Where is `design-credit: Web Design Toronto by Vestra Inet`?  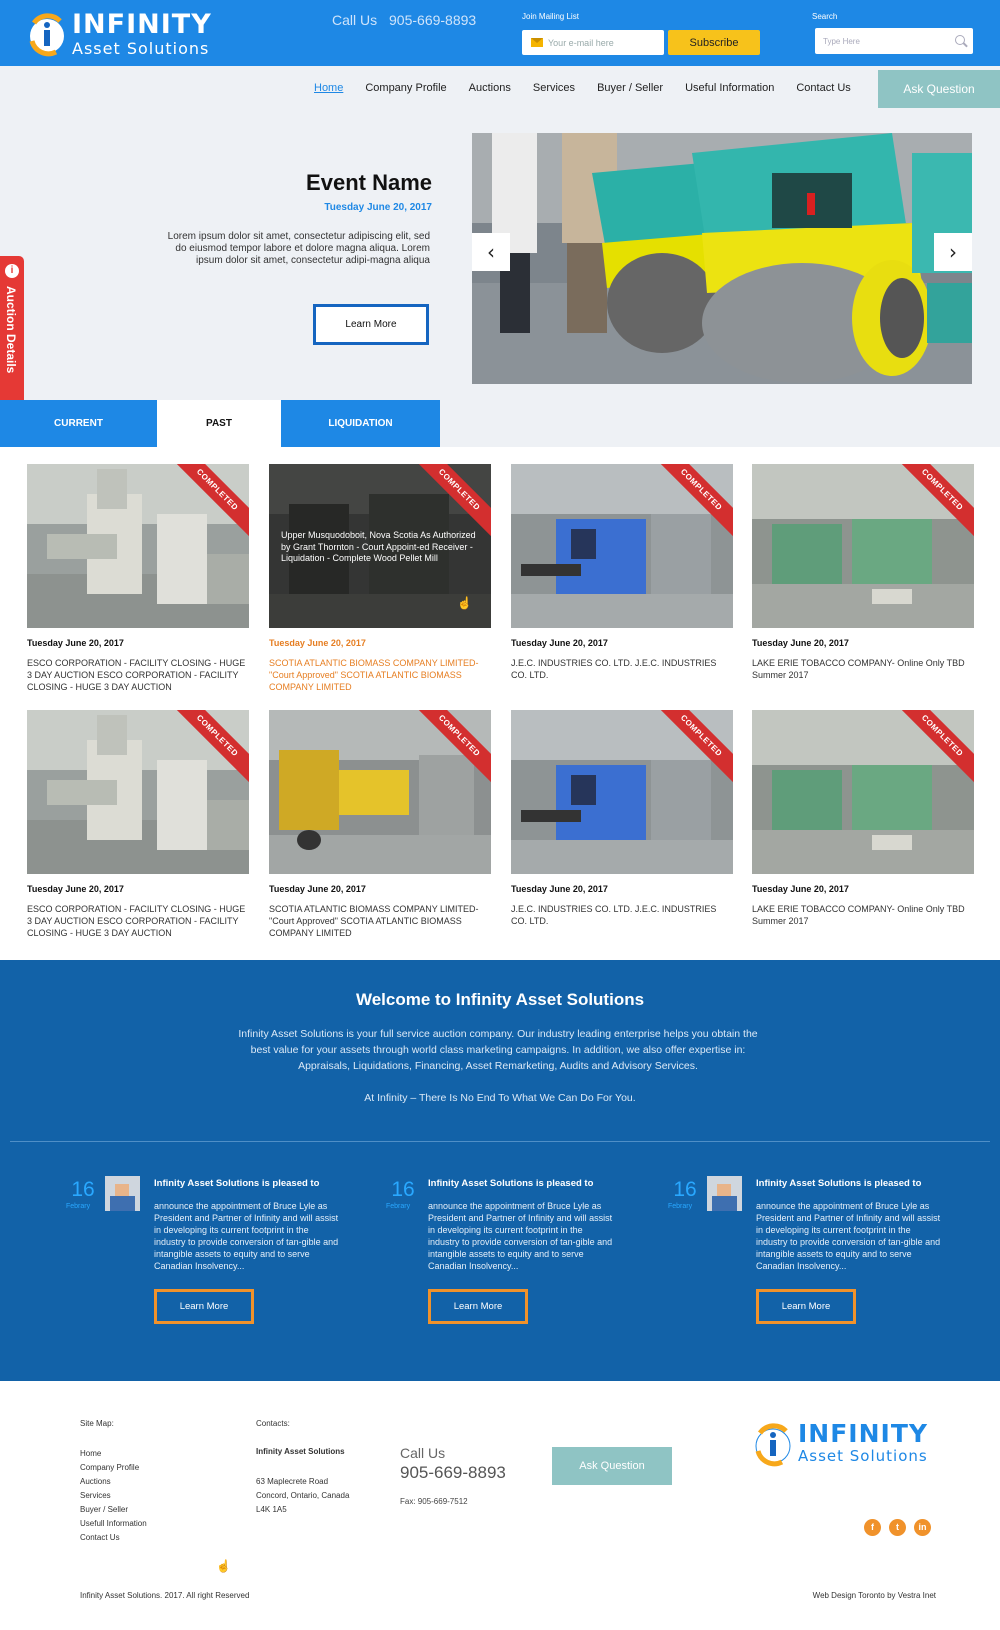 design-credit: Web Design Toronto by Vestra Inet is located at coordinates (874, 1595).